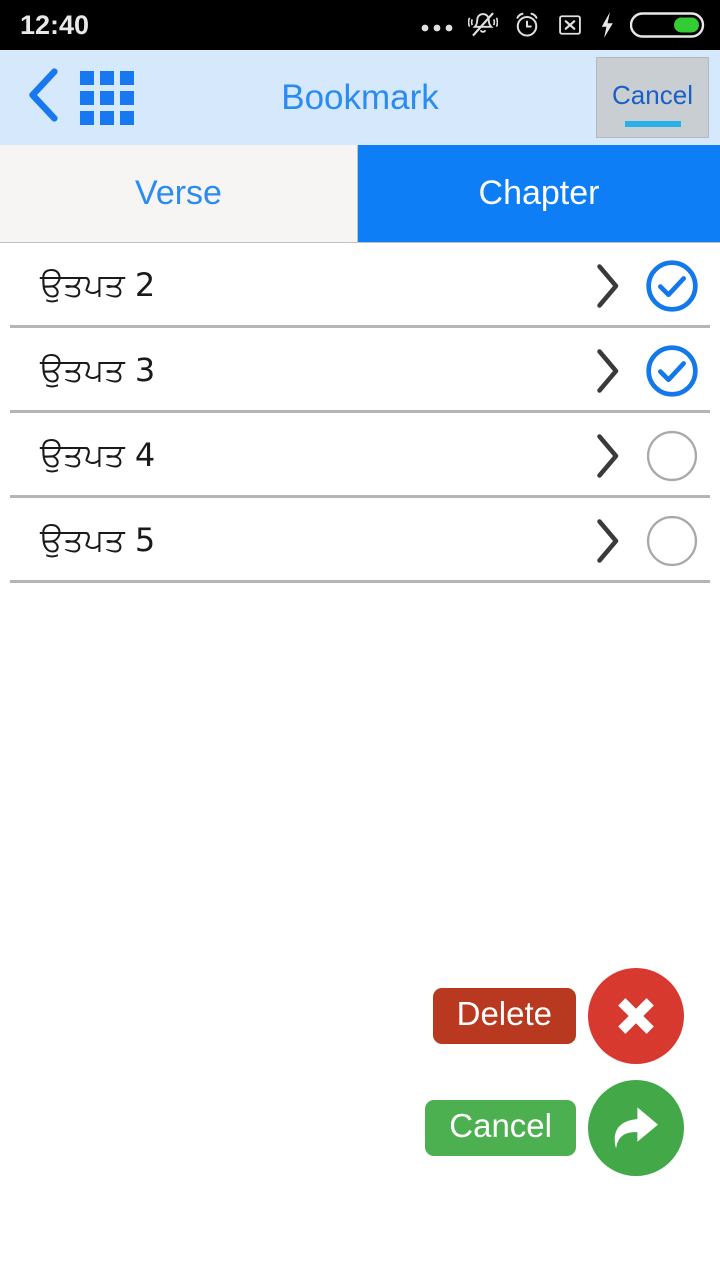  I want to click on nav-cancel-label: Cancel, so click(652, 94).